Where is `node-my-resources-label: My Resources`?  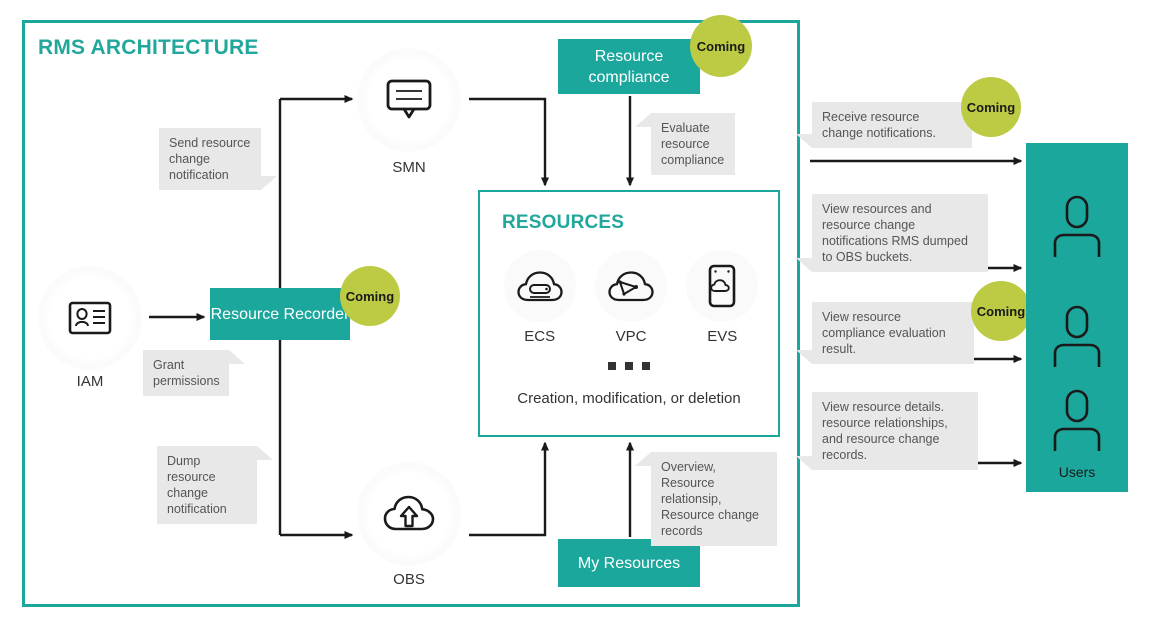
node-my-resources-label: My Resources is located at coordinates (629, 563).